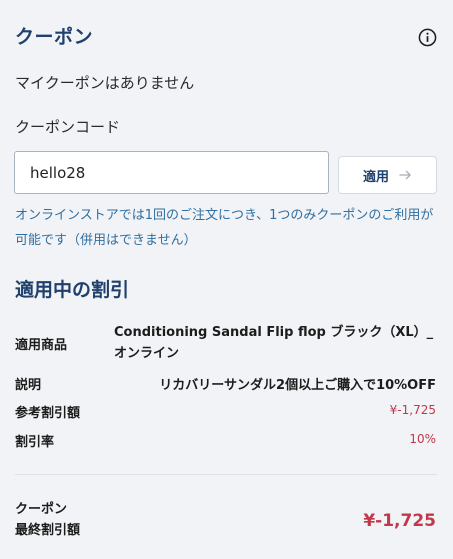 This screenshot has width=453, height=559. What do you see at coordinates (171, 172) in the screenshot?
I see `coupon-code-input` at bounding box center [171, 172].